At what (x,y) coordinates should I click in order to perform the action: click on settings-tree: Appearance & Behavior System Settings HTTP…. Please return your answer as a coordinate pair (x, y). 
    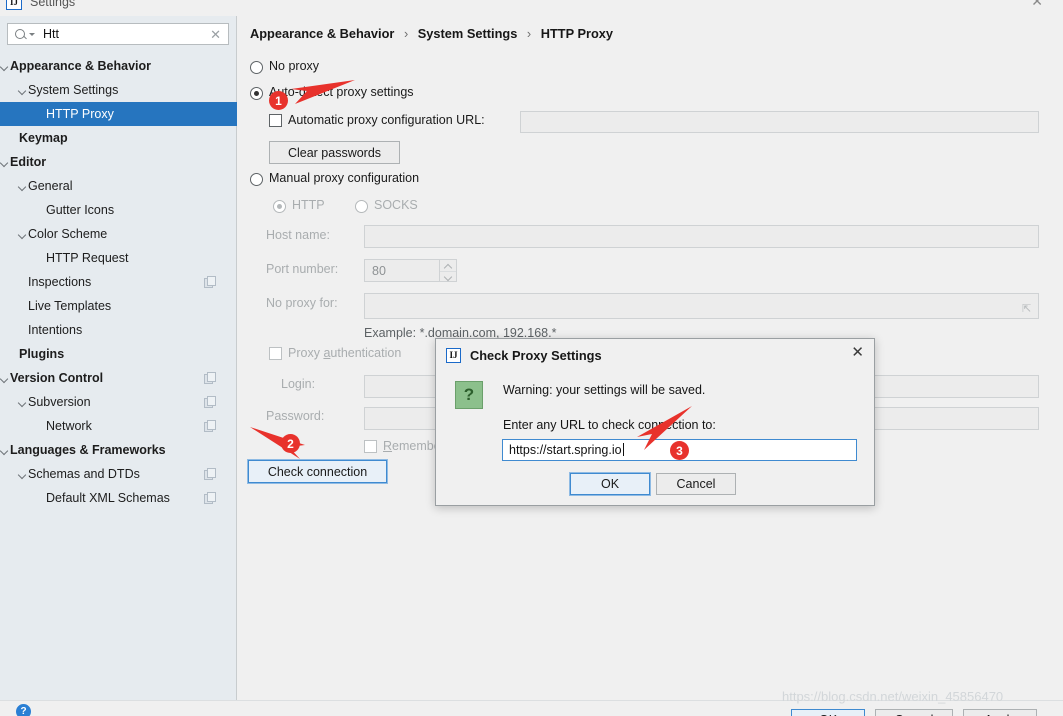
    Looking at the image, I should click on (118, 282).